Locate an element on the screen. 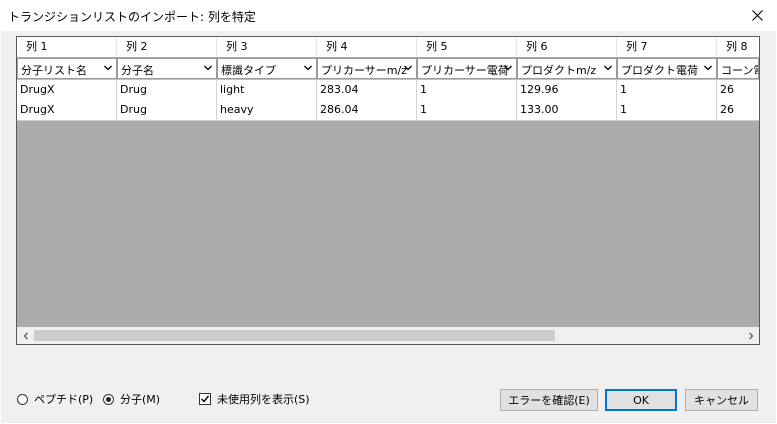  column-type-value: コーン電 is located at coordinates (739, 70).